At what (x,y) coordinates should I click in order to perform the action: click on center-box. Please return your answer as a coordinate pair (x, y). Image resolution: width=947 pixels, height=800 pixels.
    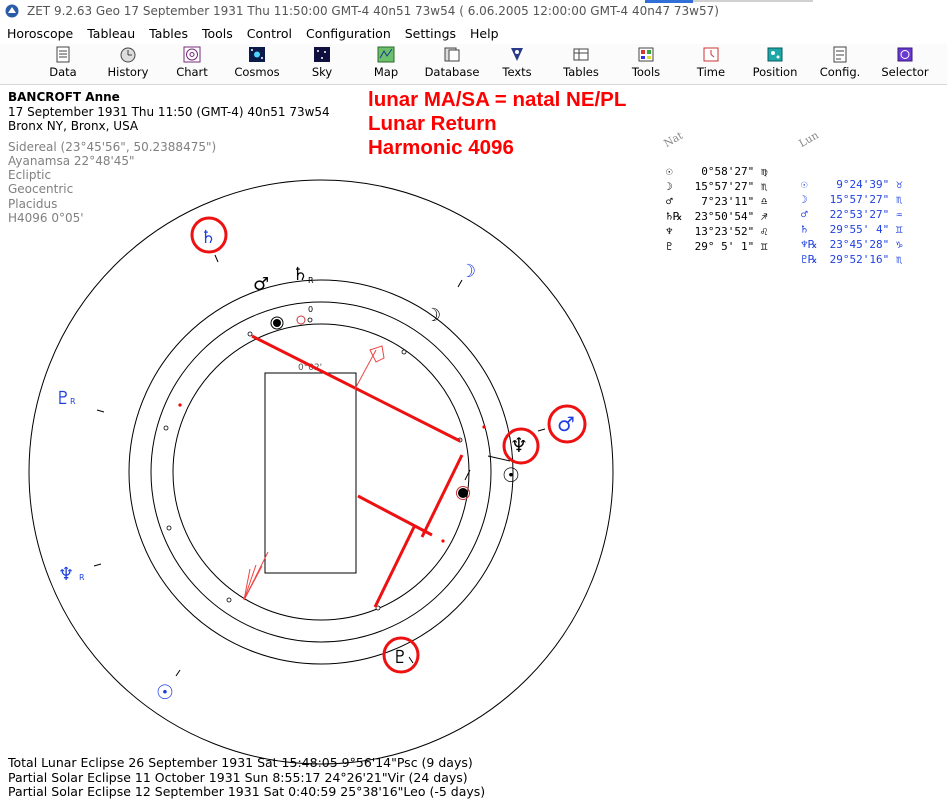
    Looking at the image, I should click on (310, 473).